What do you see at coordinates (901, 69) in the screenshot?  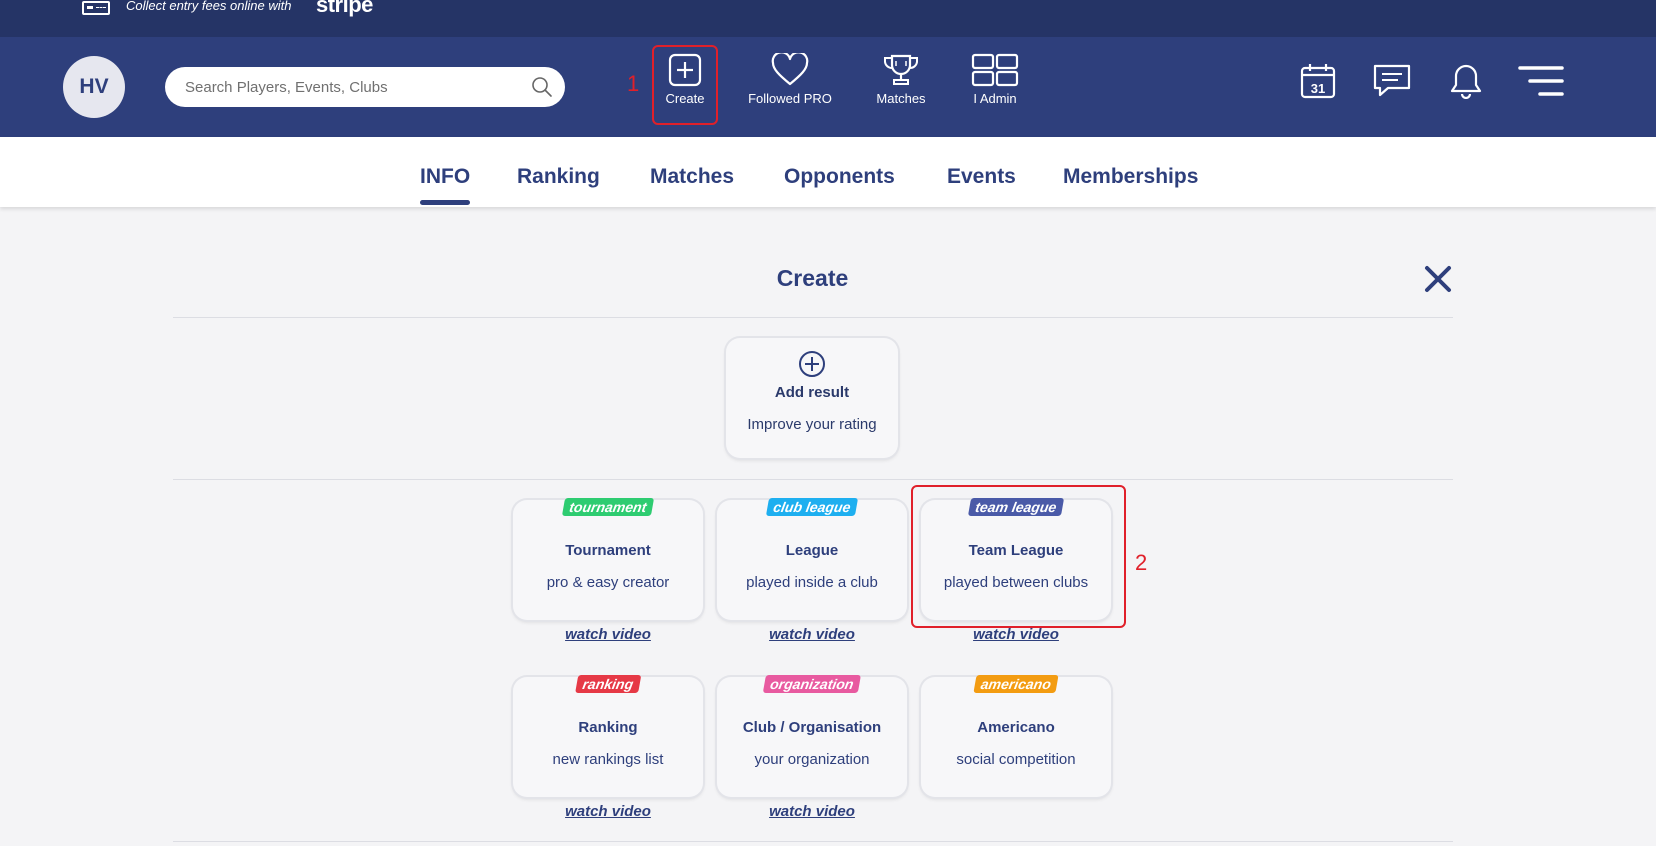 I see `trophy-icon` at bounding box center [901, 69].